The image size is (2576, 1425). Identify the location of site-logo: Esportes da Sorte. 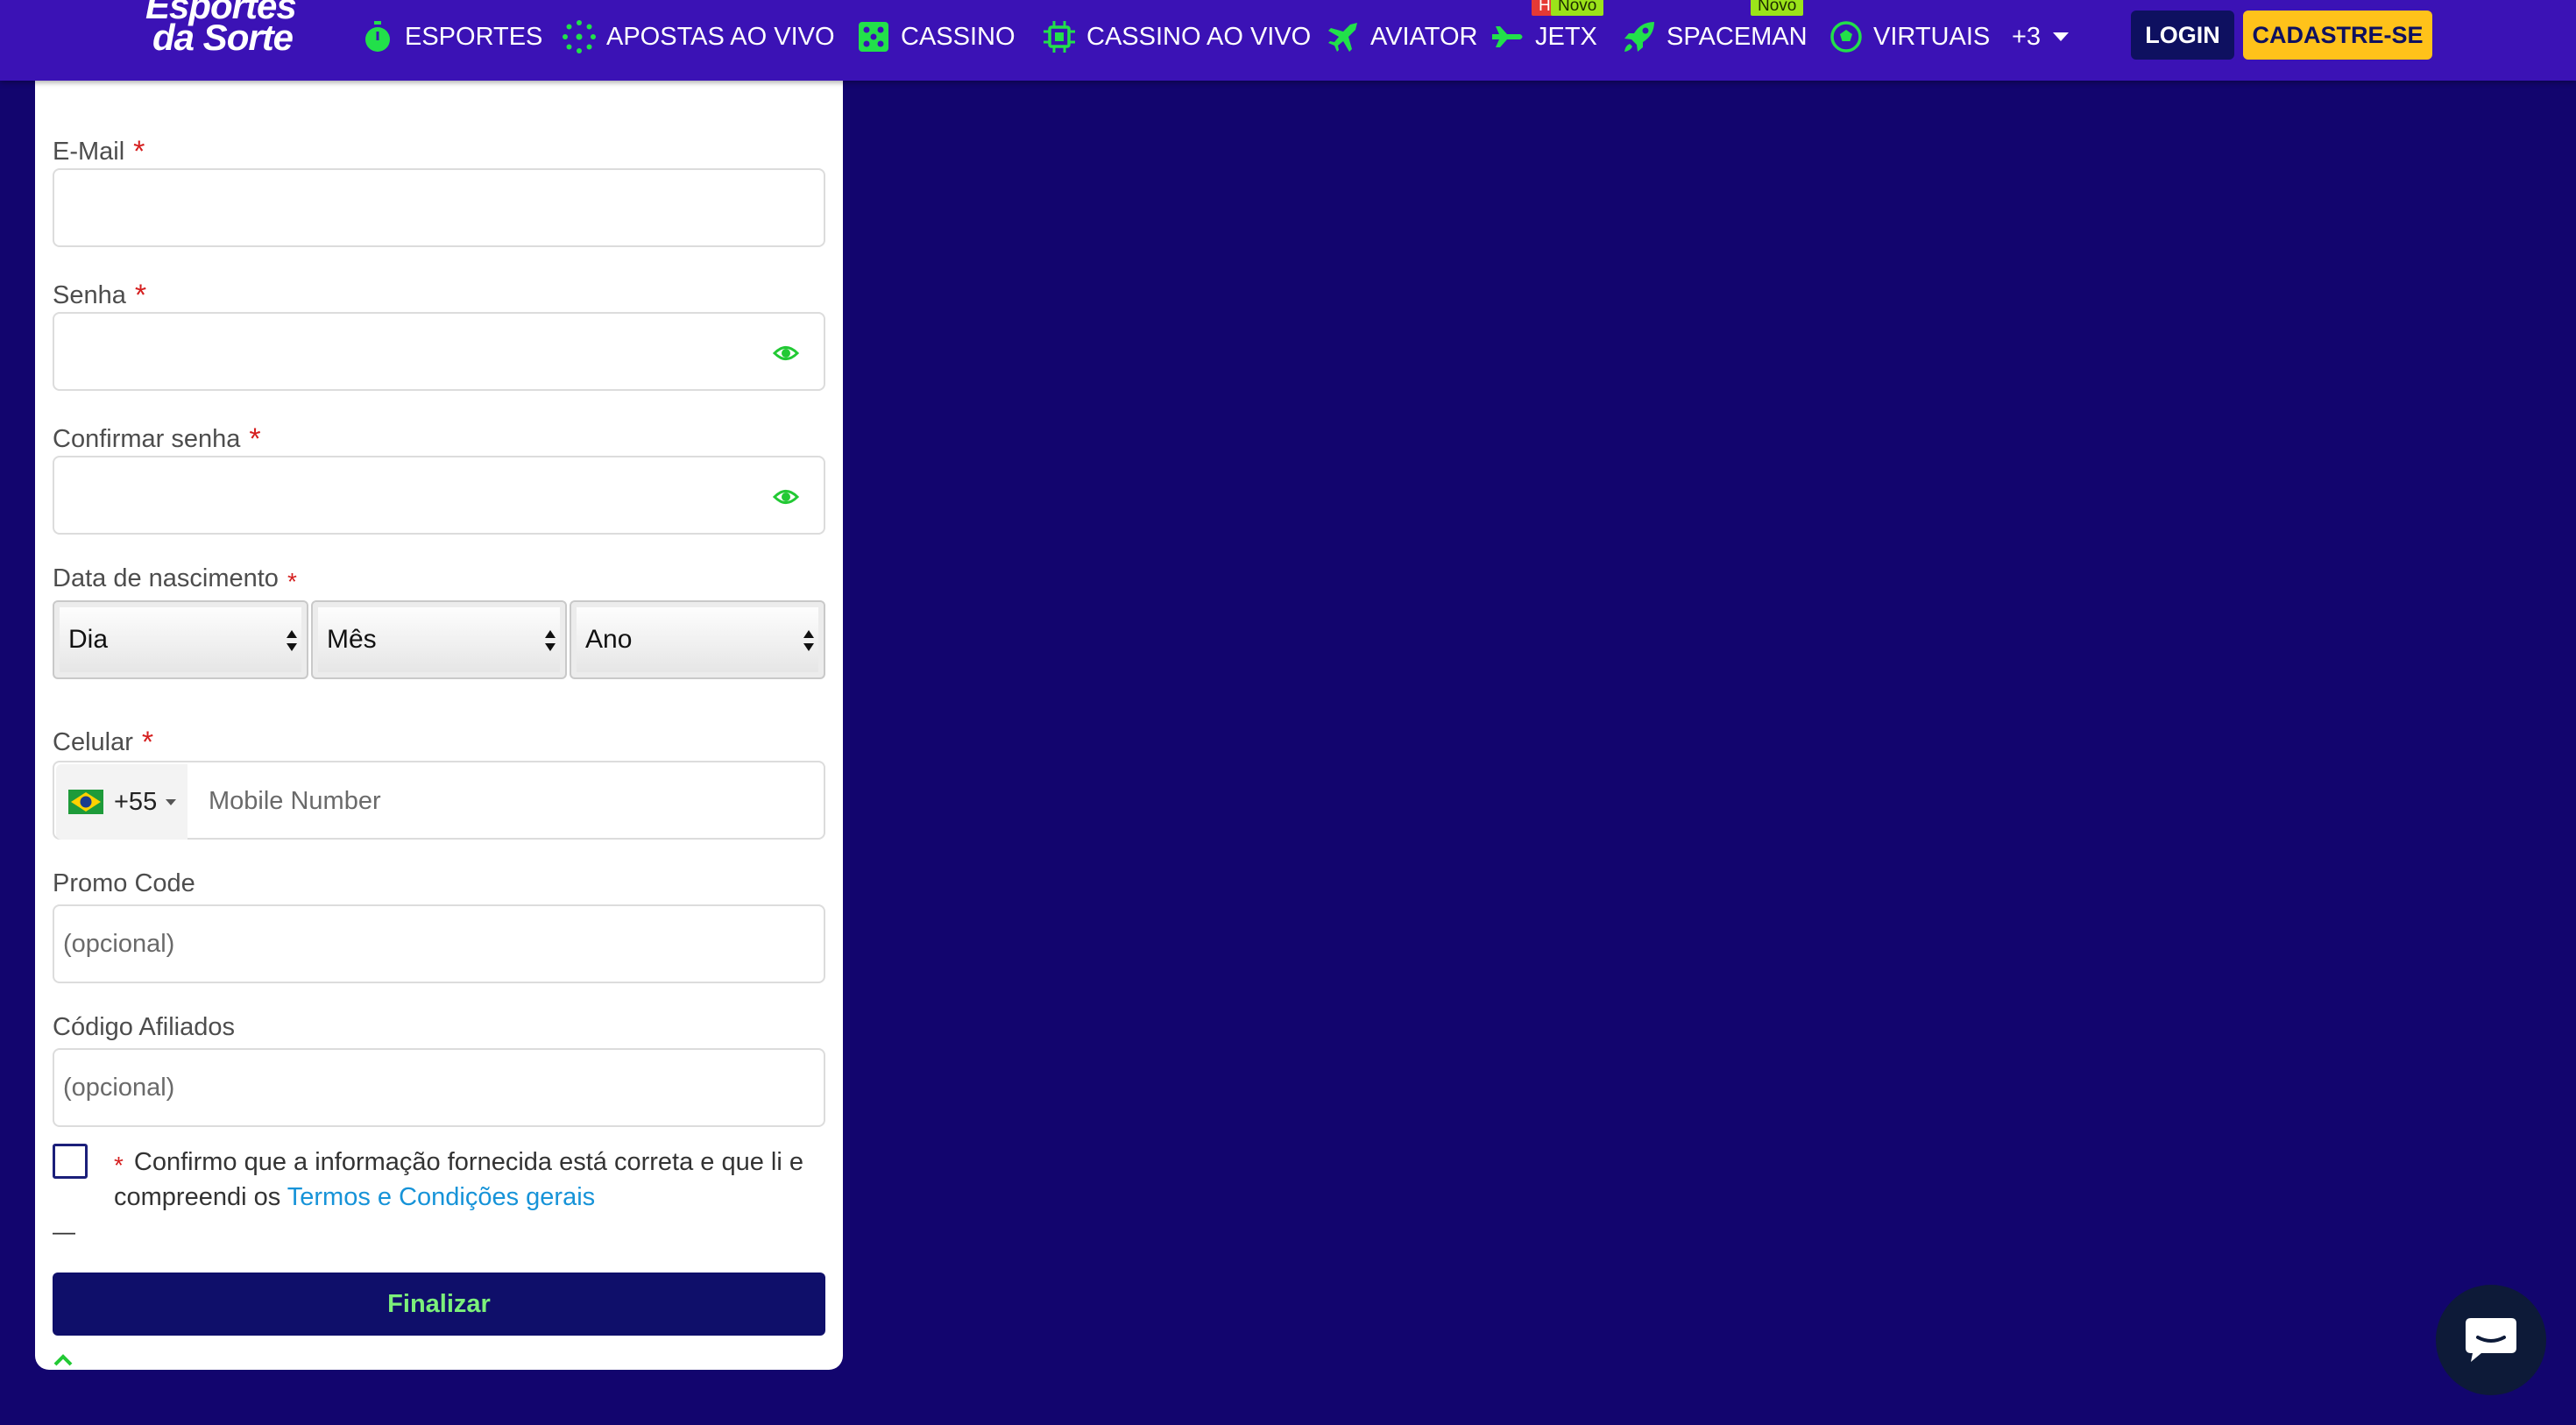
(225, 29).